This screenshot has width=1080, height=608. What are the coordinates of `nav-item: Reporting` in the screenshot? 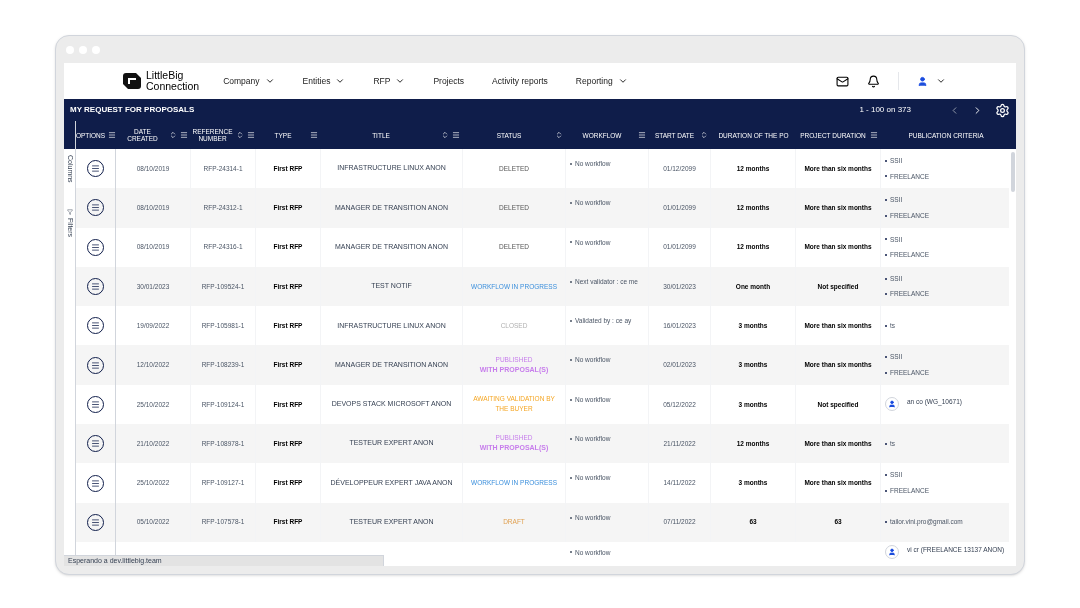 It's located at (594, 81).